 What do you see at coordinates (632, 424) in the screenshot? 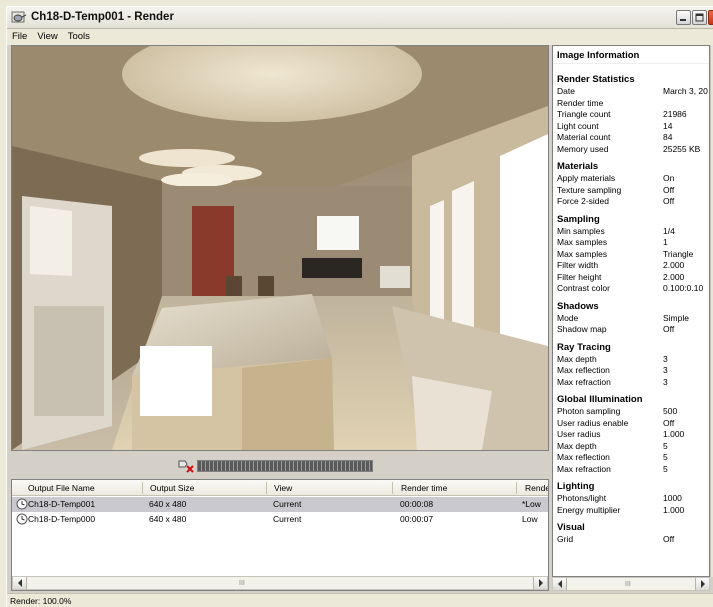
I see `info-row: User radius enable Off` at bounding box center [632, 424].